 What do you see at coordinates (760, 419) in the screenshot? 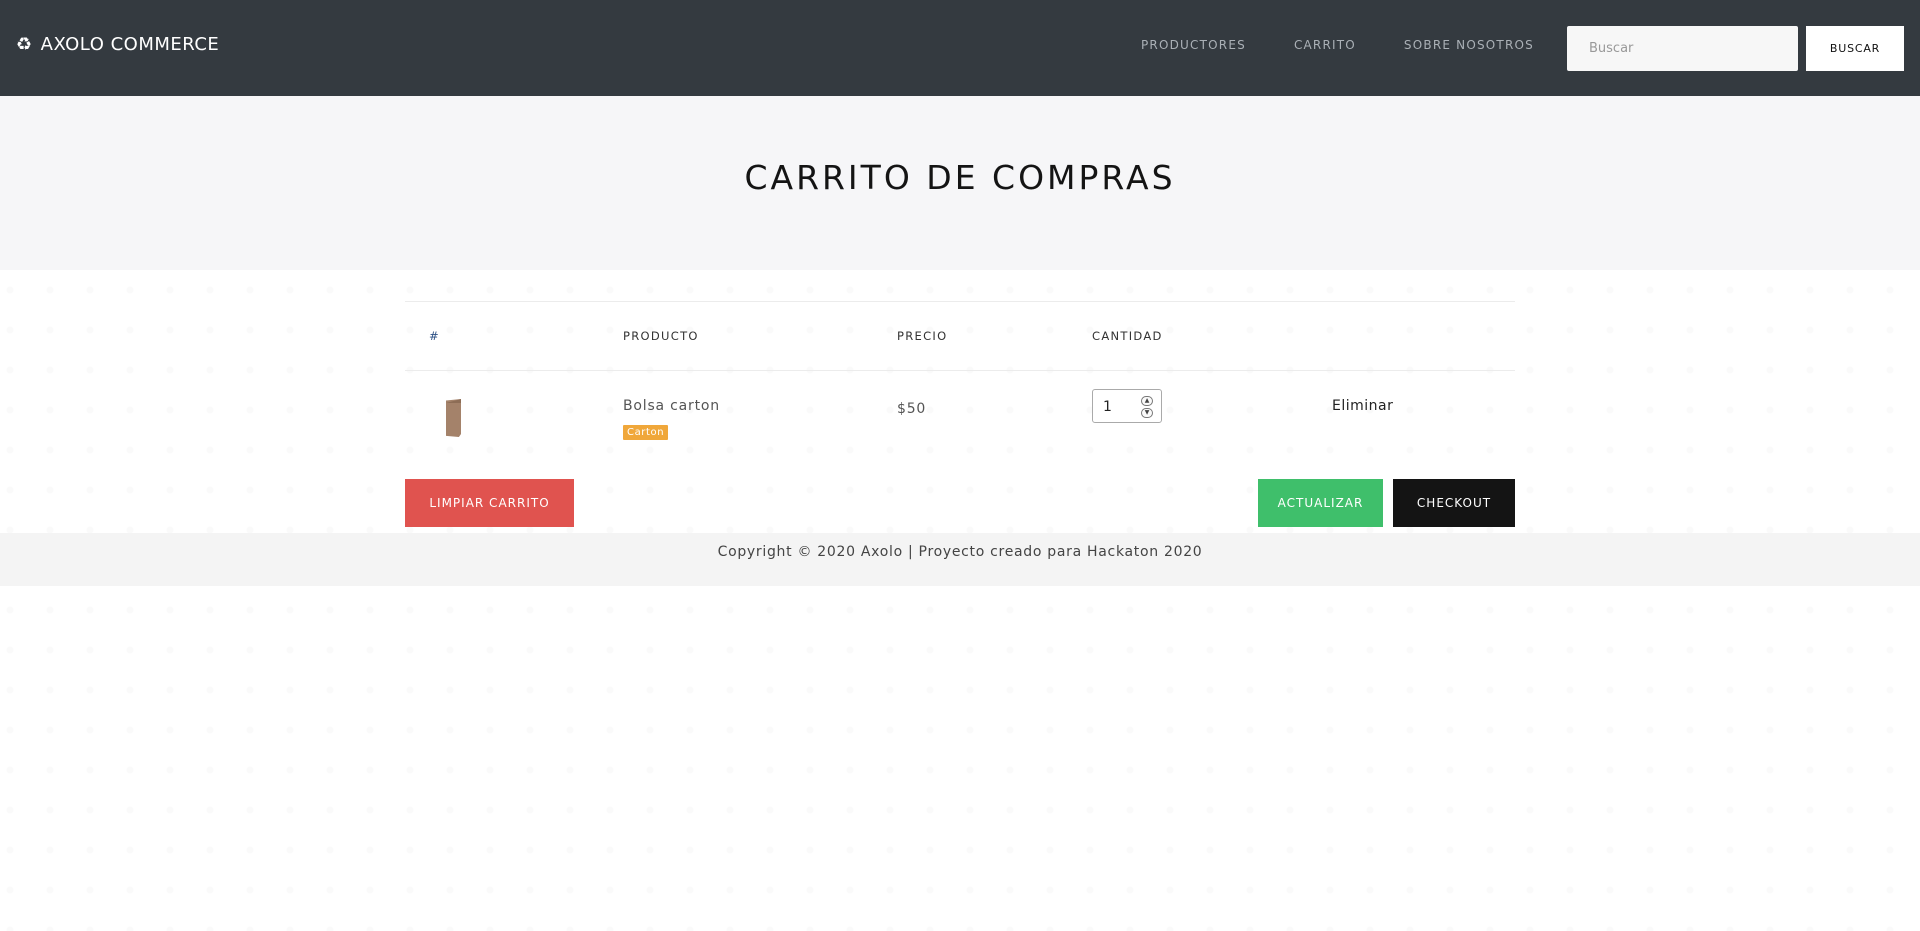
I see `product-cell: Bolsa carton Carton` at bounding box center [760, 419].